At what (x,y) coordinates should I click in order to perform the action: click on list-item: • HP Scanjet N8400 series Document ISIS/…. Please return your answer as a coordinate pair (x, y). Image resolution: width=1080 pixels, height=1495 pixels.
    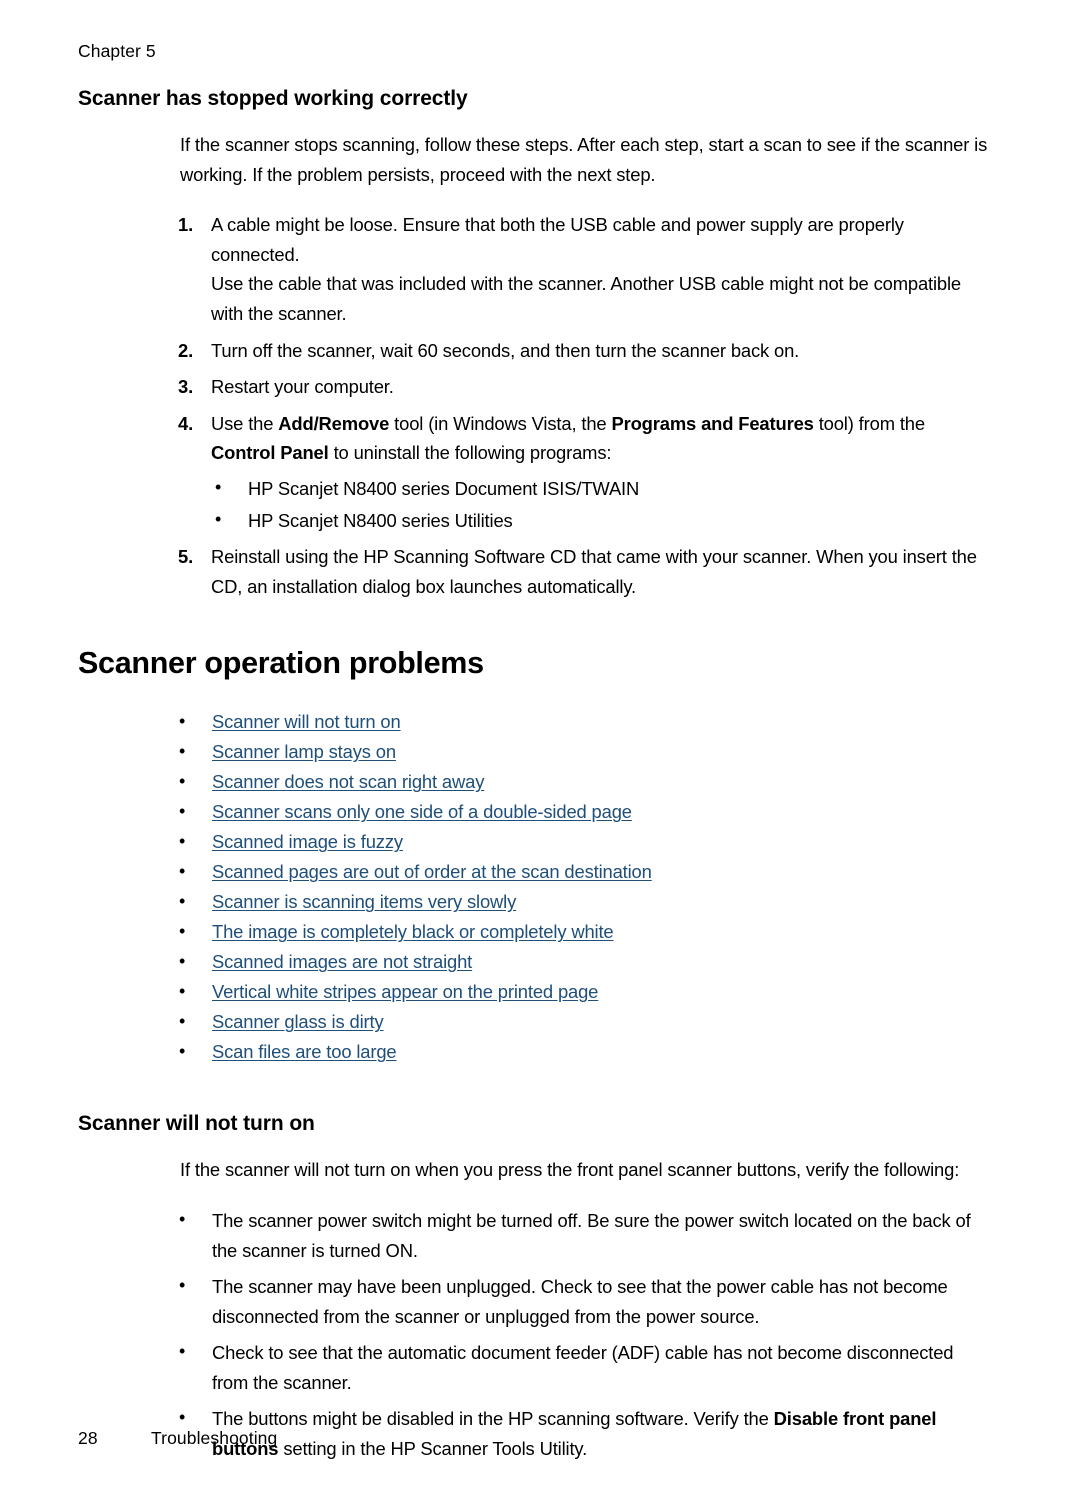
    Looking at the image, I should click on (600, 489).